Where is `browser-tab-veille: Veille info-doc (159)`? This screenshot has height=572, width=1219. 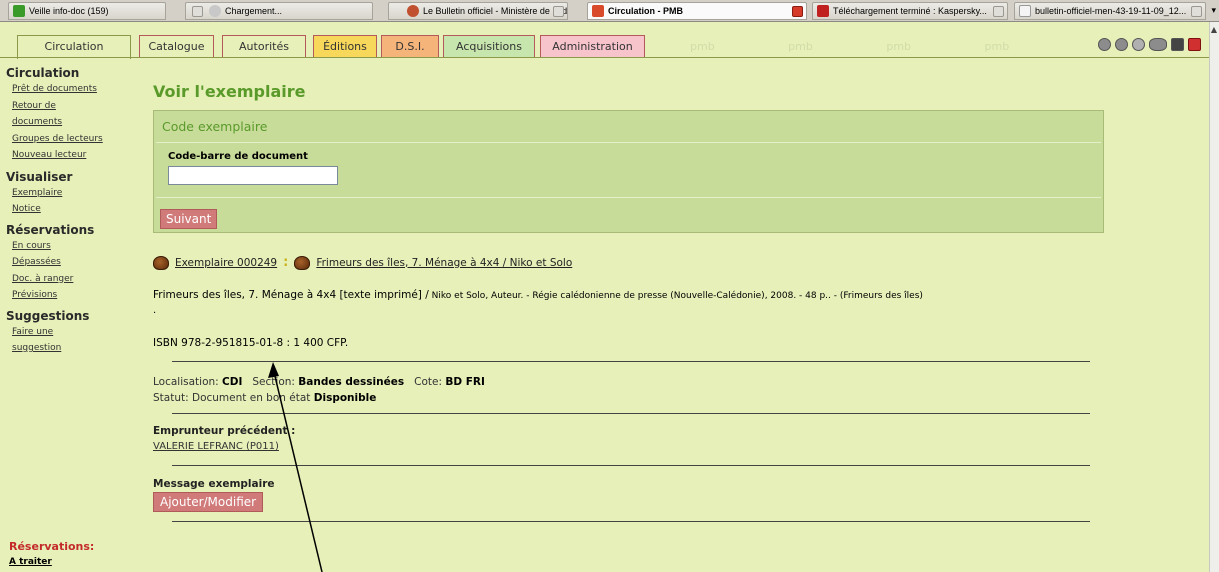
browser-tab-veille: Veille info-doc (159) is located at coordinates (87, 11).